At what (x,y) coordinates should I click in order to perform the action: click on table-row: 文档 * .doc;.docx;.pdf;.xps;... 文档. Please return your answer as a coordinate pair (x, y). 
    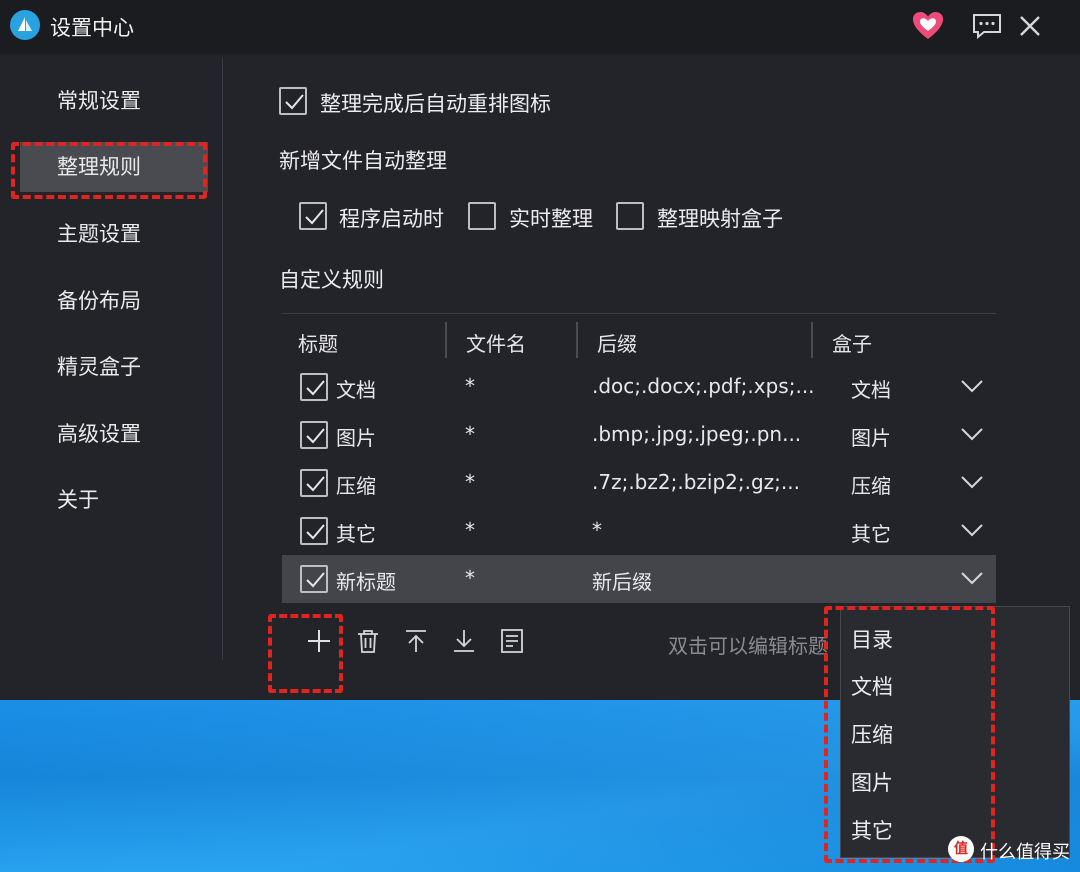
    Looking at the image, I should click on (639, 387).